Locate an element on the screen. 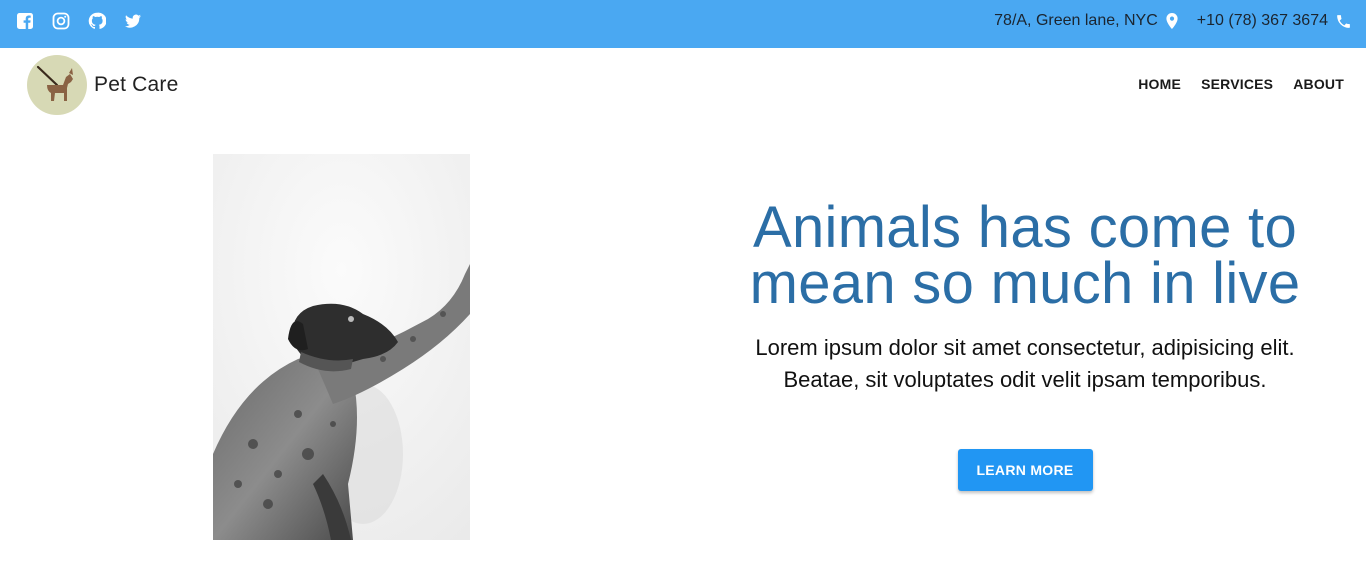  phone-item: +10 (78) 367 3674 is located at coordinates (1274, 21).